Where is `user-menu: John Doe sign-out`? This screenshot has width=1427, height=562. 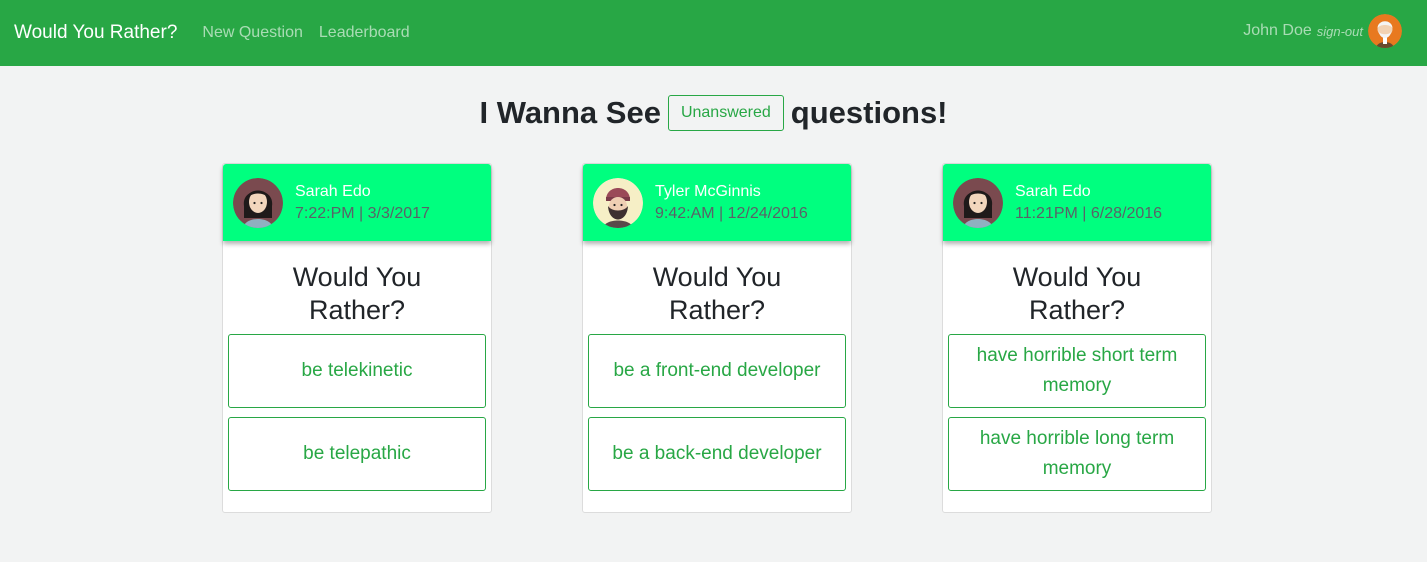
user-menu: John Doe sign-out is located at coordinates (1322, 31).